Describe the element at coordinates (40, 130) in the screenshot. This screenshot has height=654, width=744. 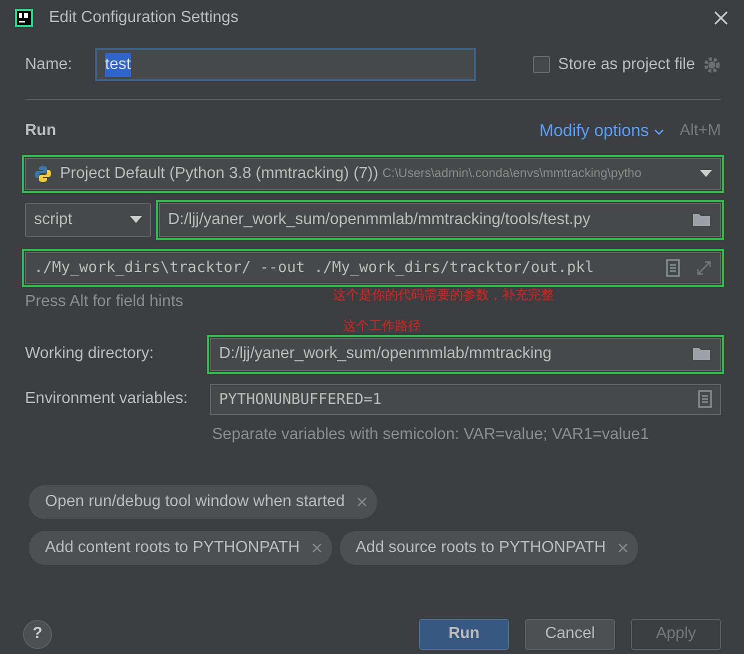
I see `section-title: Run` at that location.